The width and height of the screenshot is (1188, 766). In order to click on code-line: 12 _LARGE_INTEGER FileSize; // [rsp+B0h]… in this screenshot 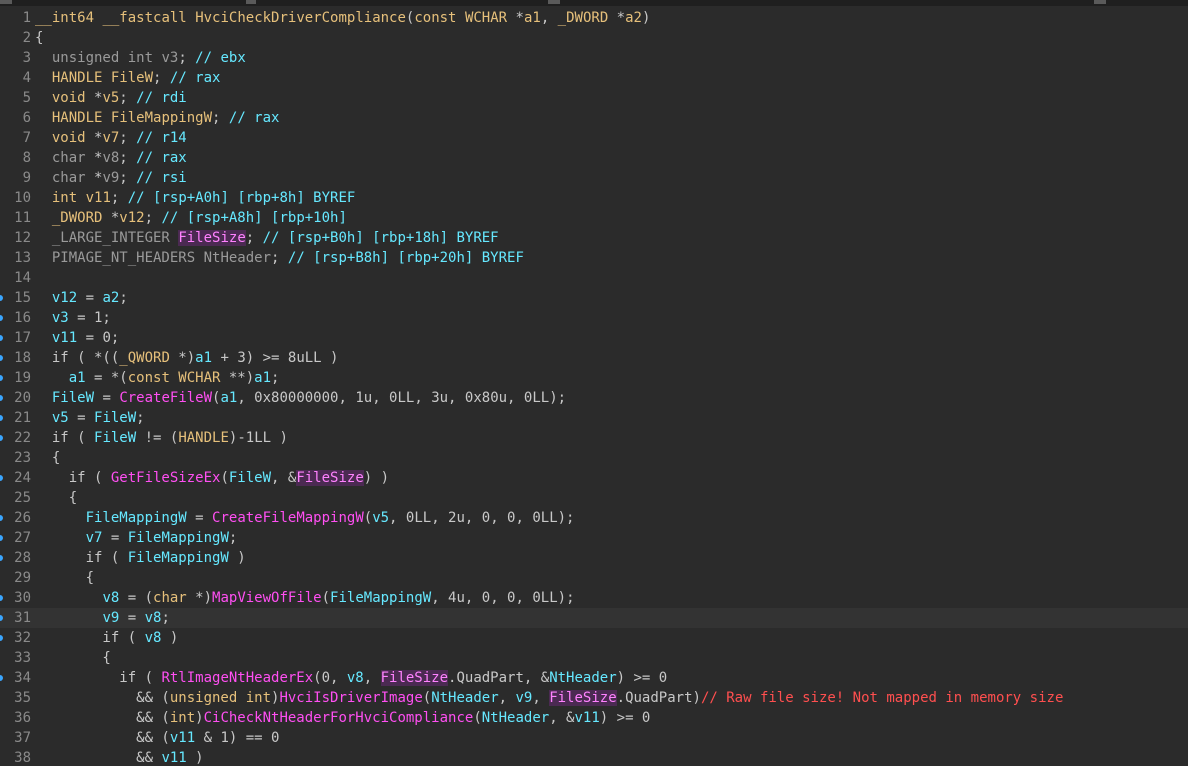, I will do `click(594, 238)`.